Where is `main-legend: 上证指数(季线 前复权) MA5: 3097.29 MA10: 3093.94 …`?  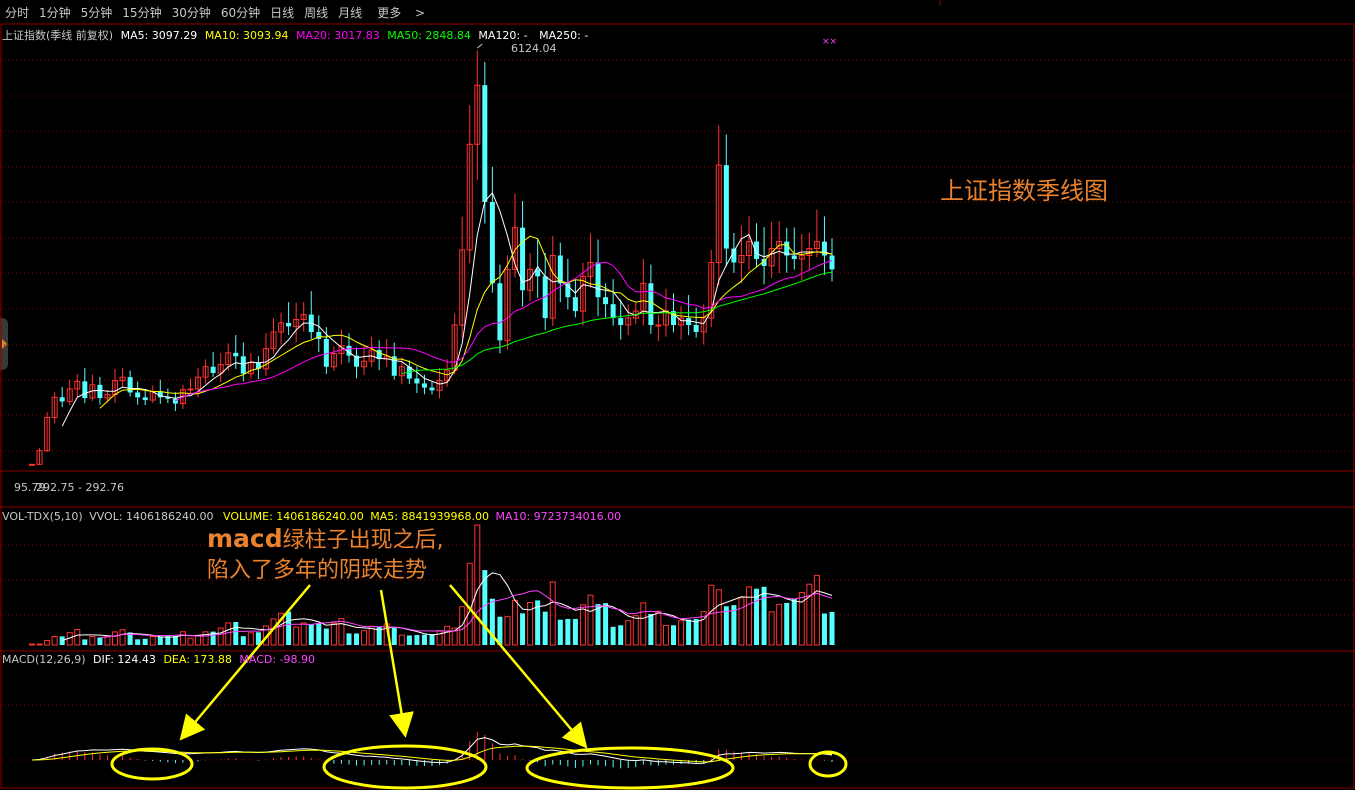
main-legend: 上证指数(季线 前复权) MA5: 3097.29 MA10: 3093.94 … is located at coordinates (295, 35).